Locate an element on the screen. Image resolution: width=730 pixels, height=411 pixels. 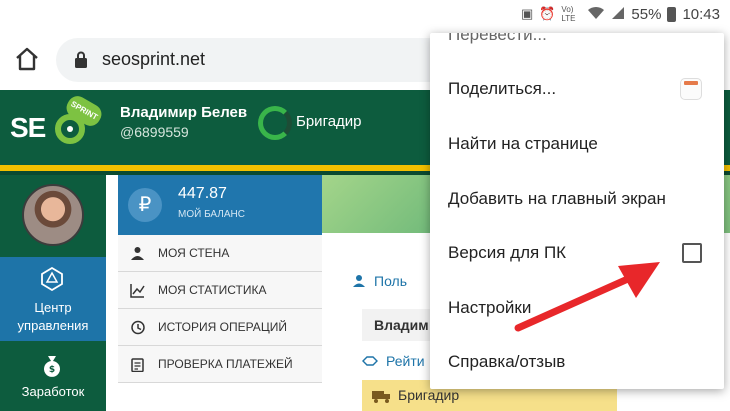
sidebar-item-earnings: $ Заработок is located at coordinates (53, 376).